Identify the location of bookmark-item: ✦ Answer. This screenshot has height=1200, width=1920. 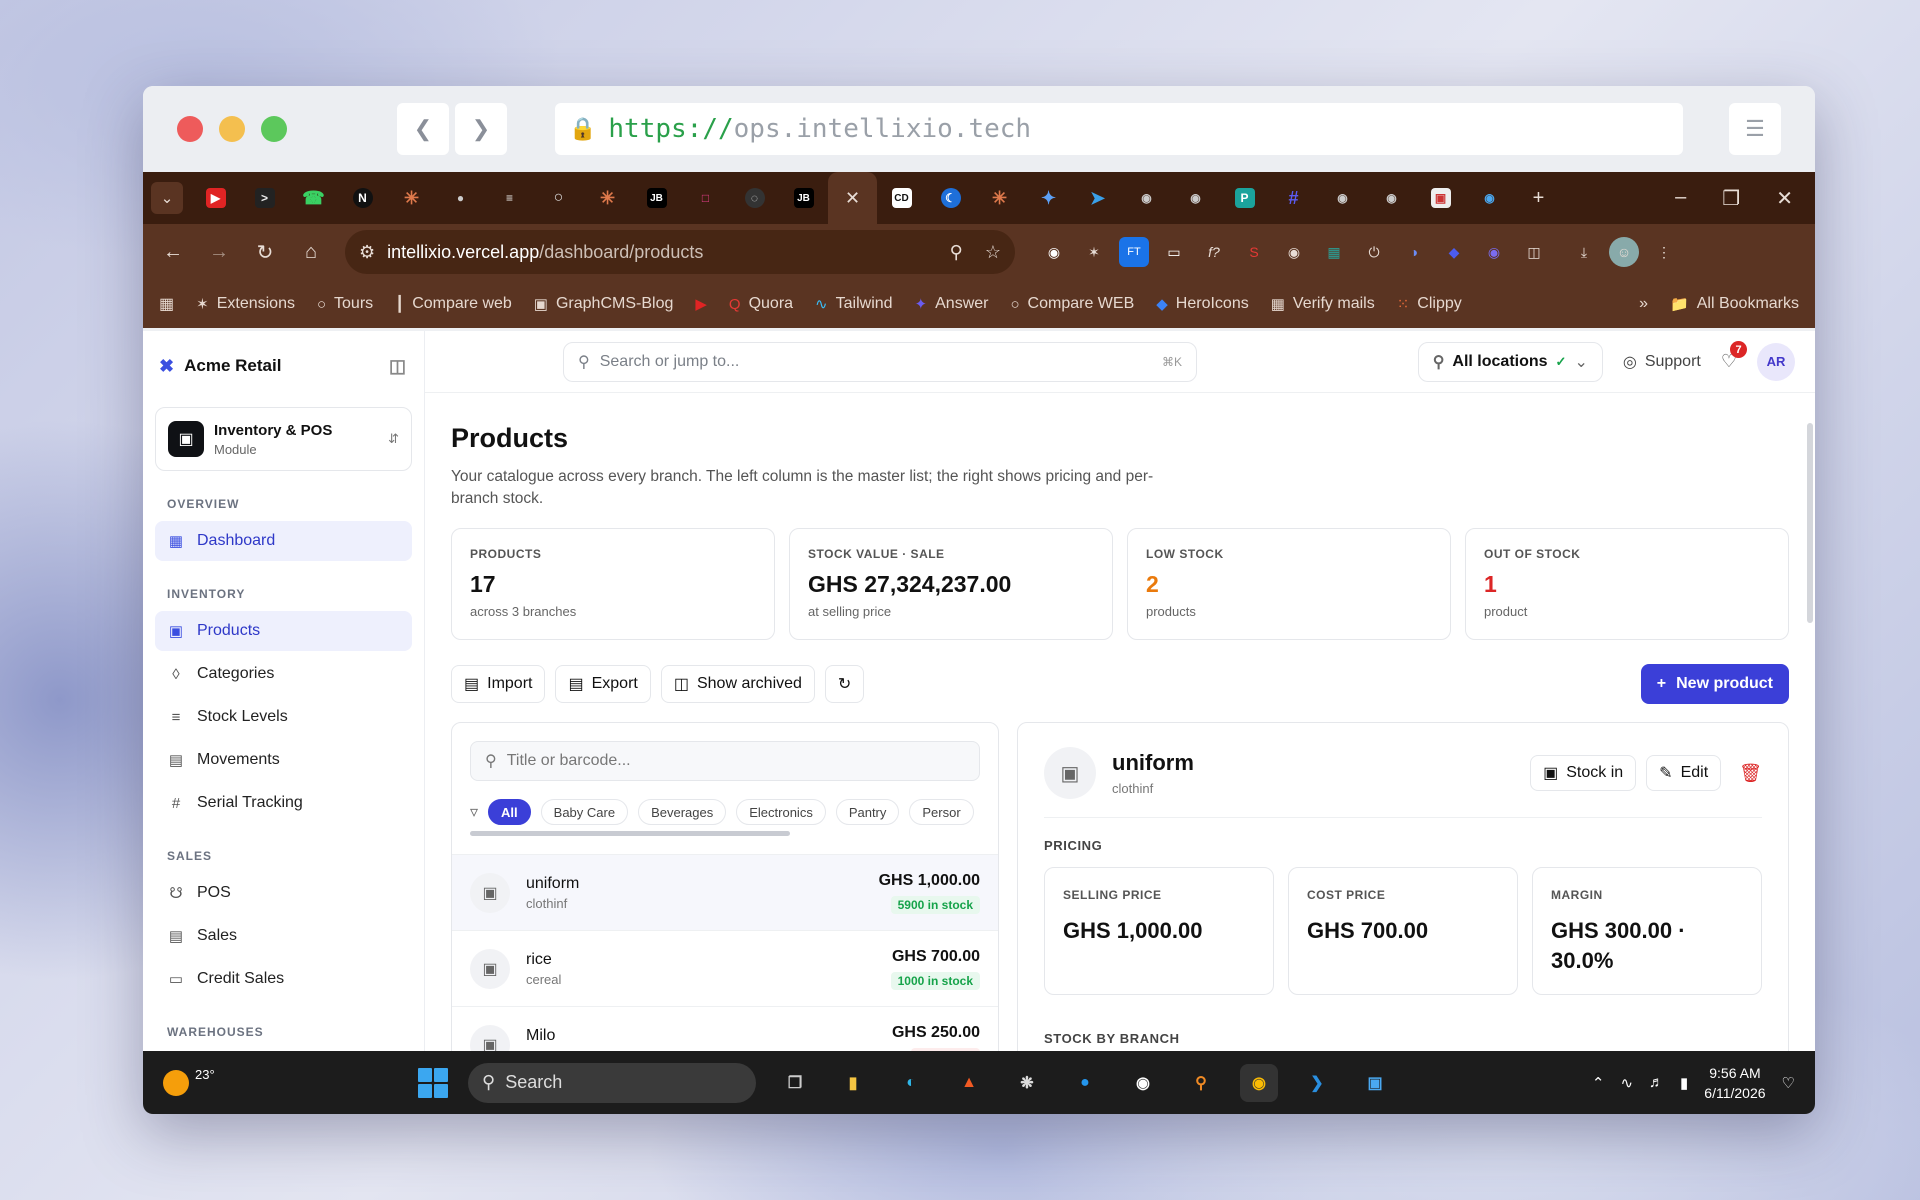
(952, 304).